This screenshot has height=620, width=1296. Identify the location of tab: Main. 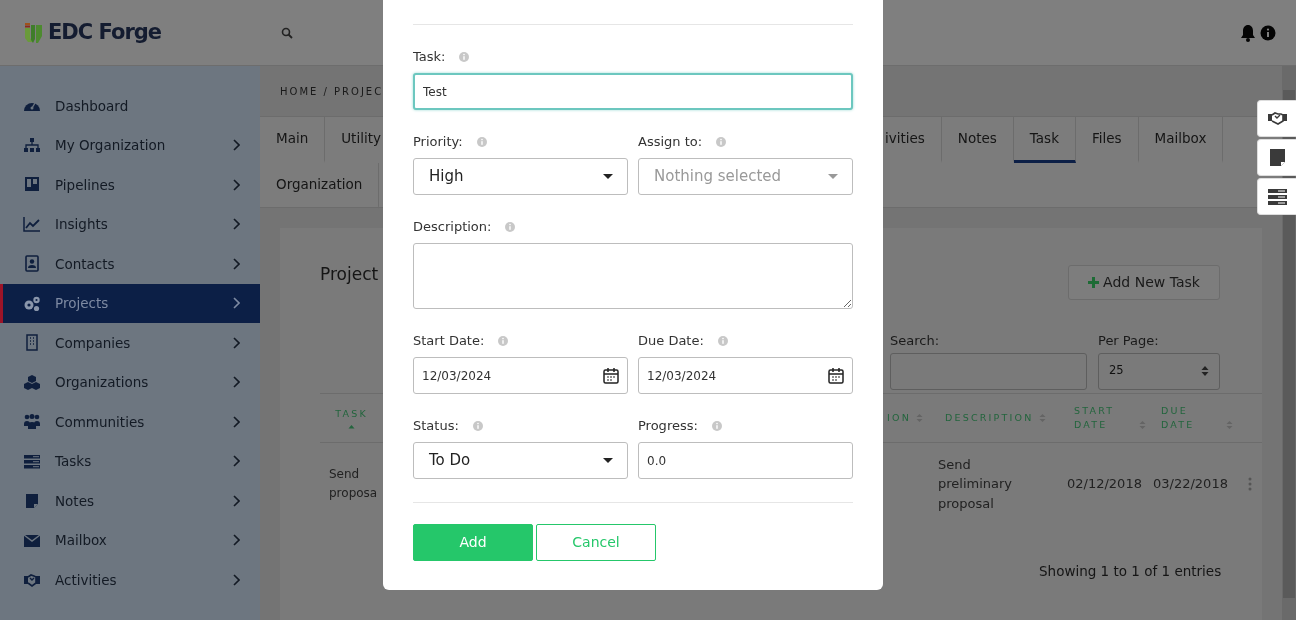
(293, 140).